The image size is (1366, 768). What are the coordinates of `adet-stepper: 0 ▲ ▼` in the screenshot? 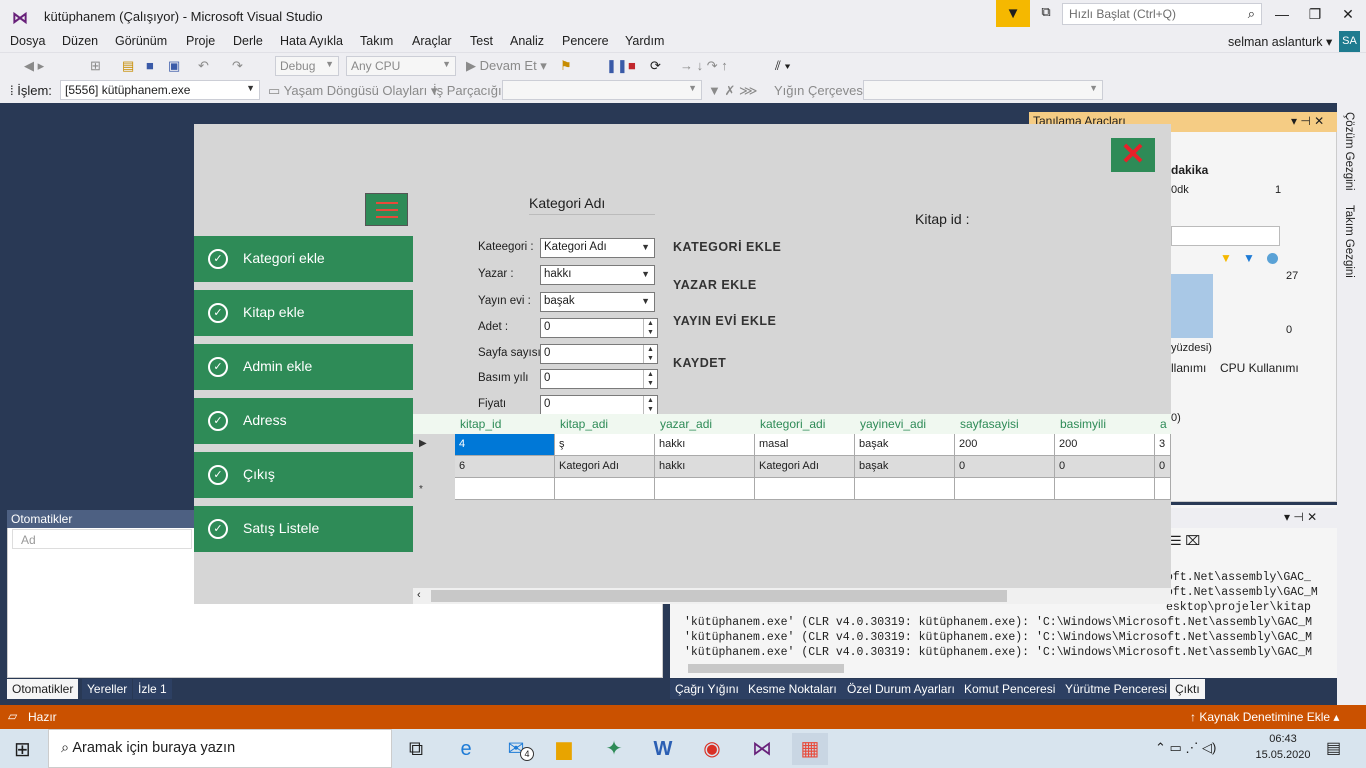 It's located at (599, 328).